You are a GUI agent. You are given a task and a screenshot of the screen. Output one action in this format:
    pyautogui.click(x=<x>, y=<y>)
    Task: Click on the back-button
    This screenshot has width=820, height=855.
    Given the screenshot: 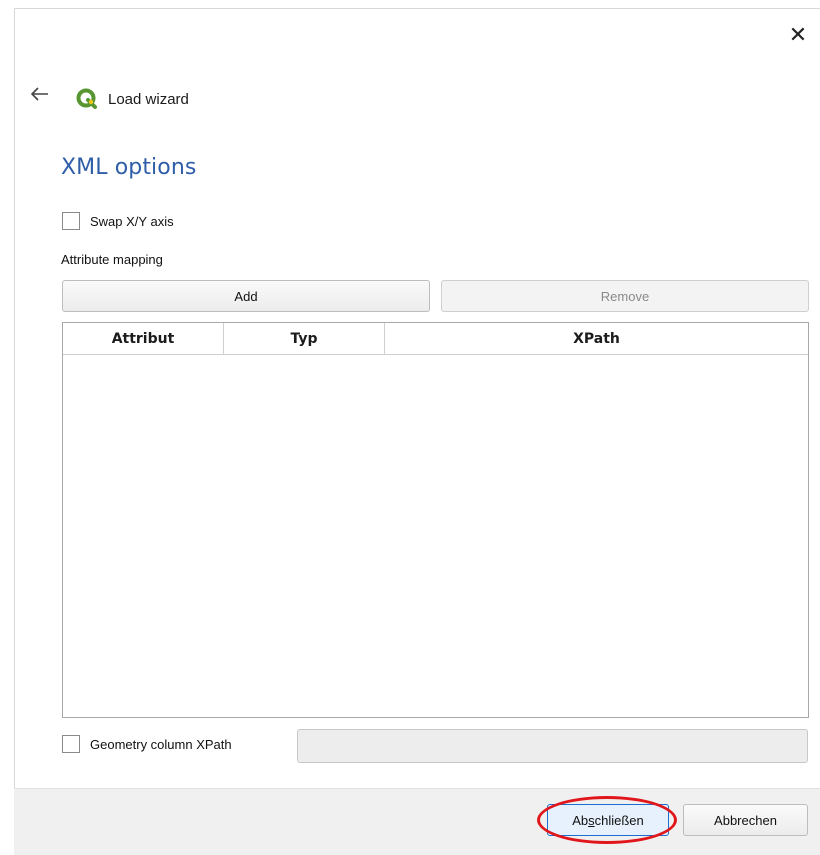 What is the action you would take?
    pyautogui.click(x=40, y=94)
    